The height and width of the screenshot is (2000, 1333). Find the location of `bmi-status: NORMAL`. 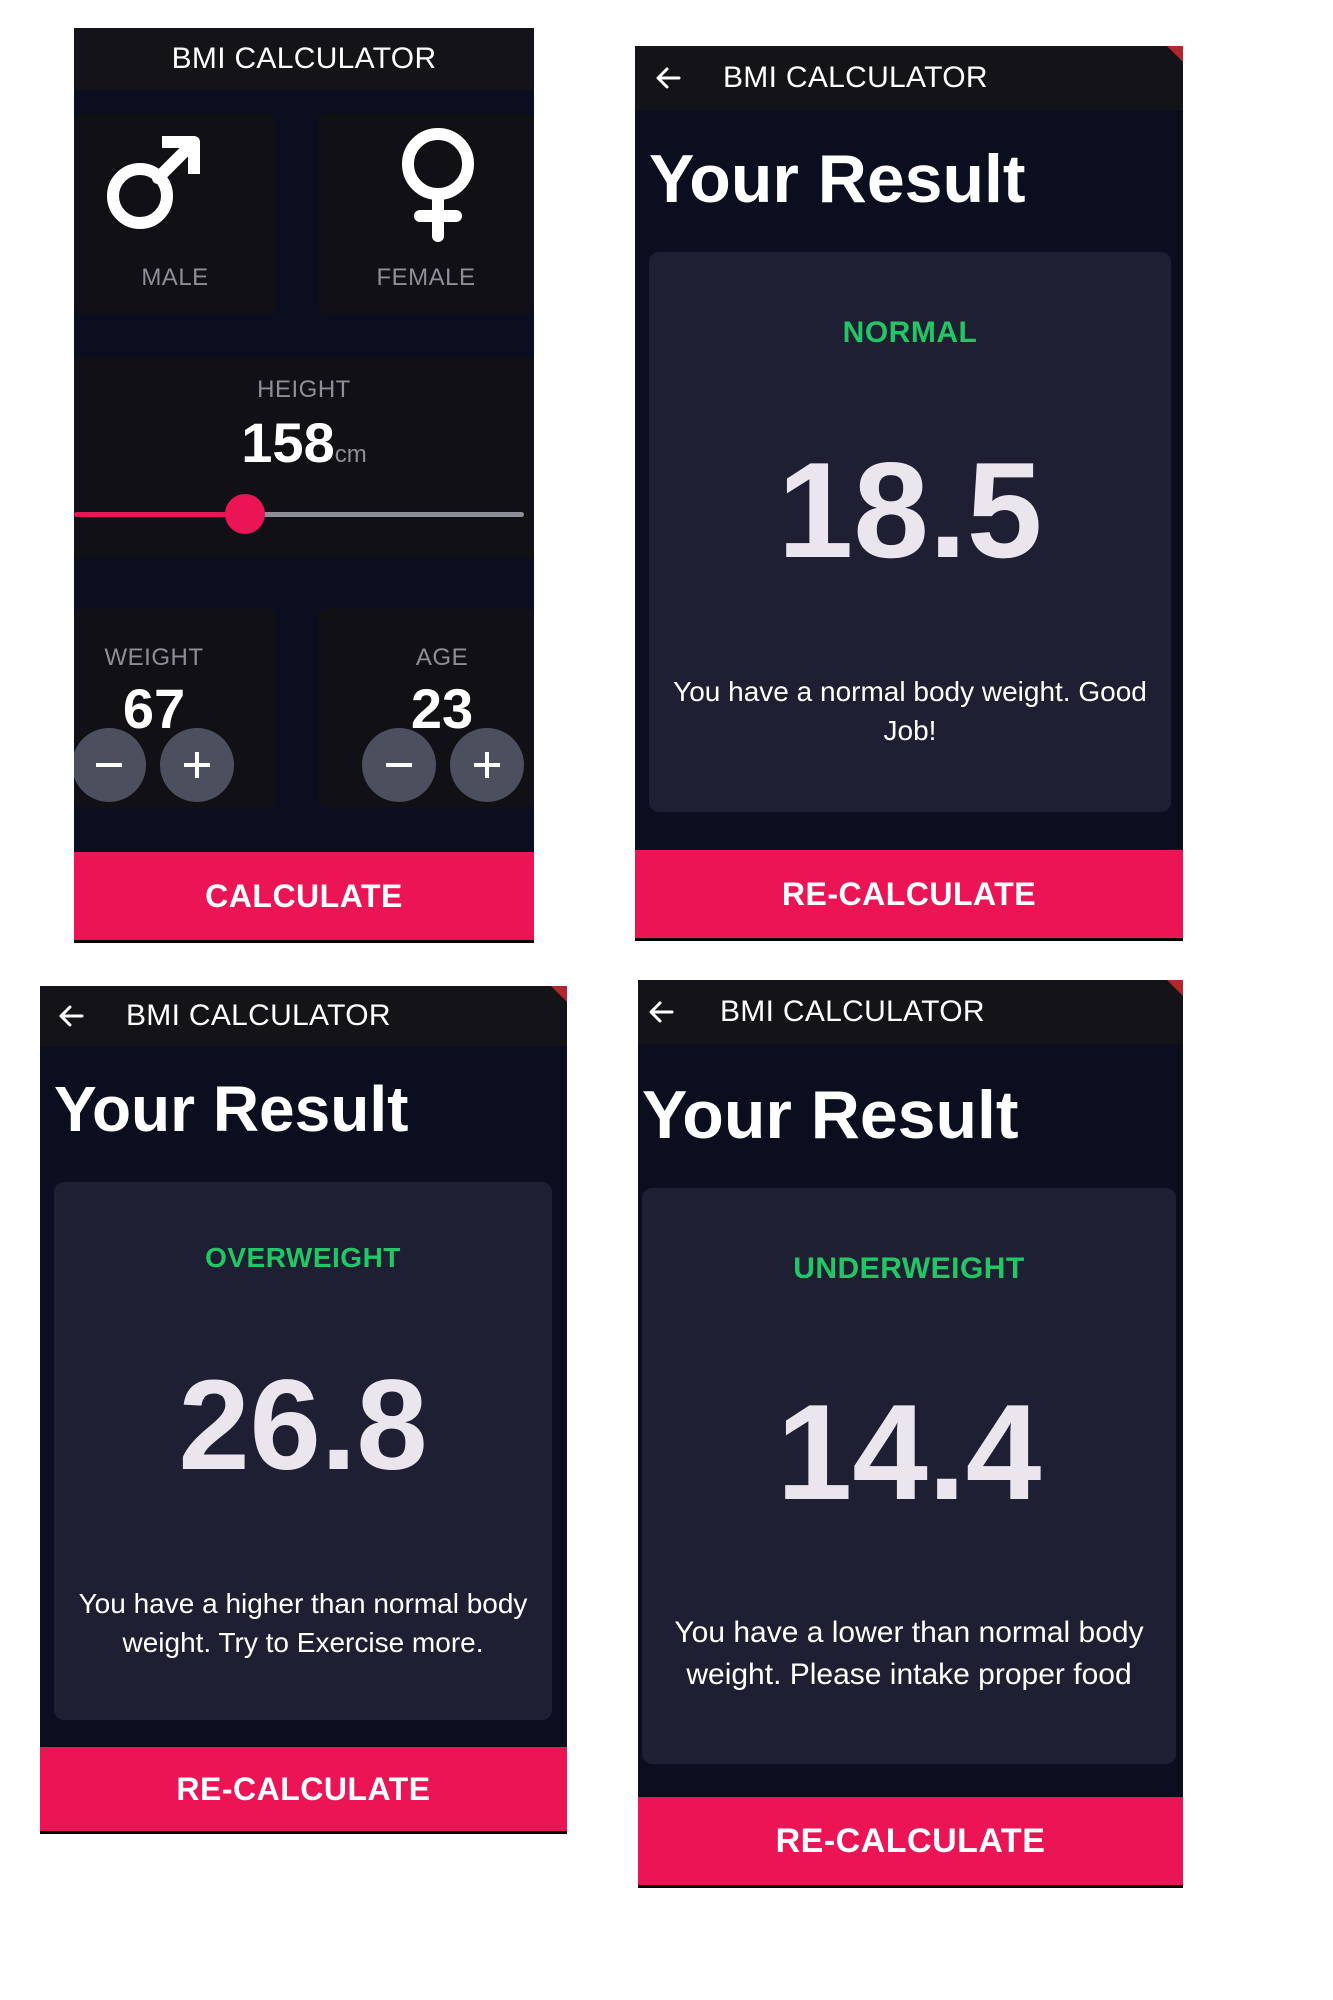

bmi-status: NORMAL is located at coordinates (910, 332).